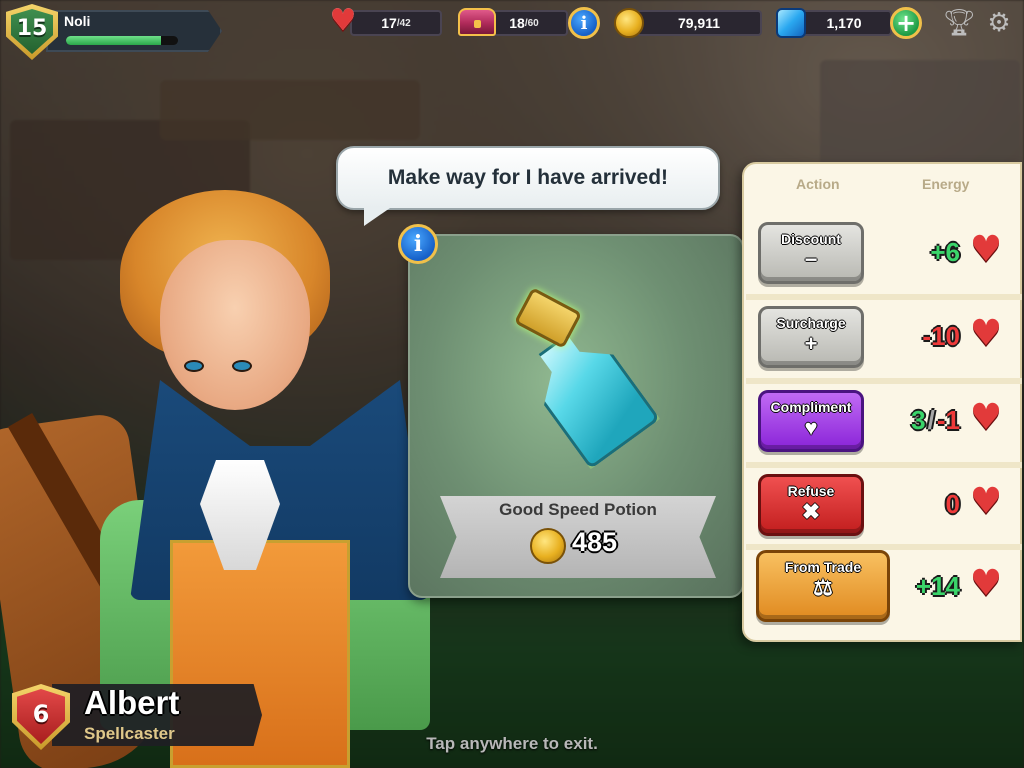 Image resolution: width=1024 pixels, height=768 pixels. Describe the element at coordinates (77, 21) in the screenshot. I see `player-name: Noli` at that location.